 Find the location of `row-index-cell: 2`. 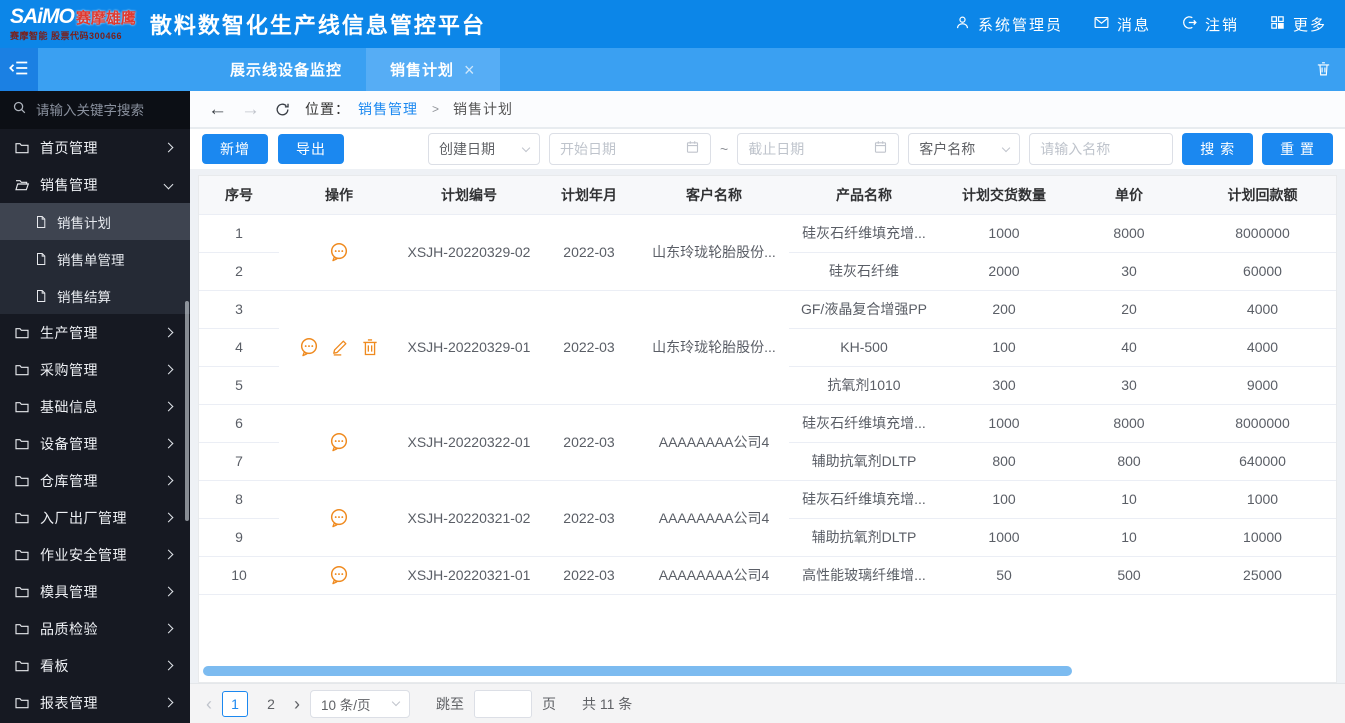

row-index-cell: 2 is located at coordinates (239, 271).